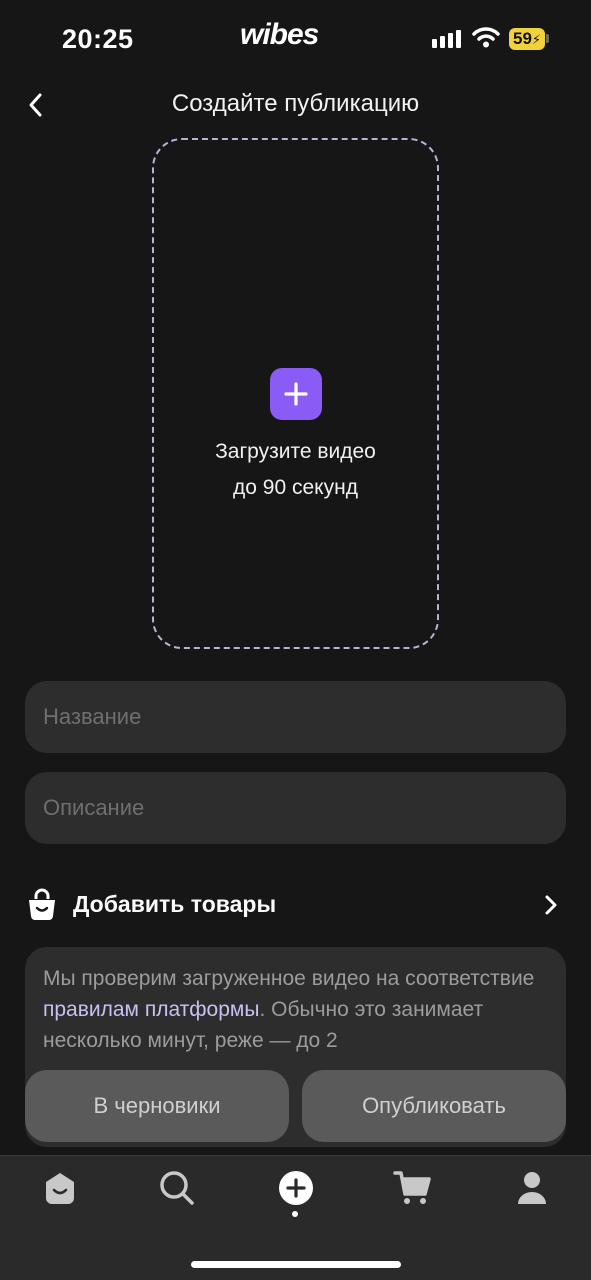 Image resolution: width=591 pixels, height=1280 pixels. I want to click on status-time: 20:25, so click(98, 39).